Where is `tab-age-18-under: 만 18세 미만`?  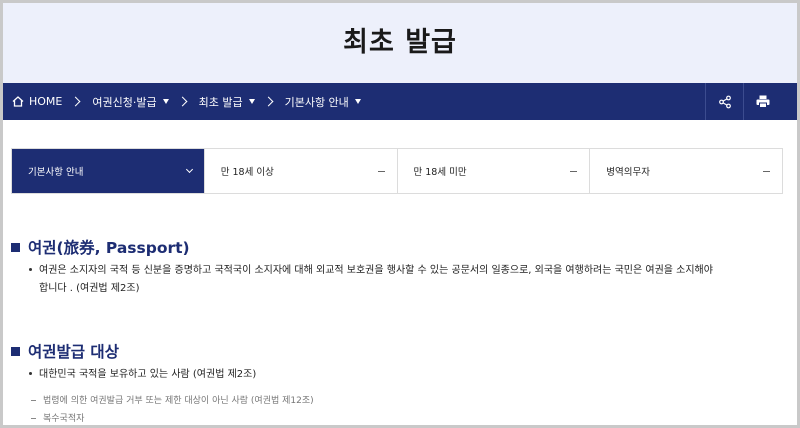
tab-age-18-under: 만 18세 미만 is located at coordinates (493, 171).